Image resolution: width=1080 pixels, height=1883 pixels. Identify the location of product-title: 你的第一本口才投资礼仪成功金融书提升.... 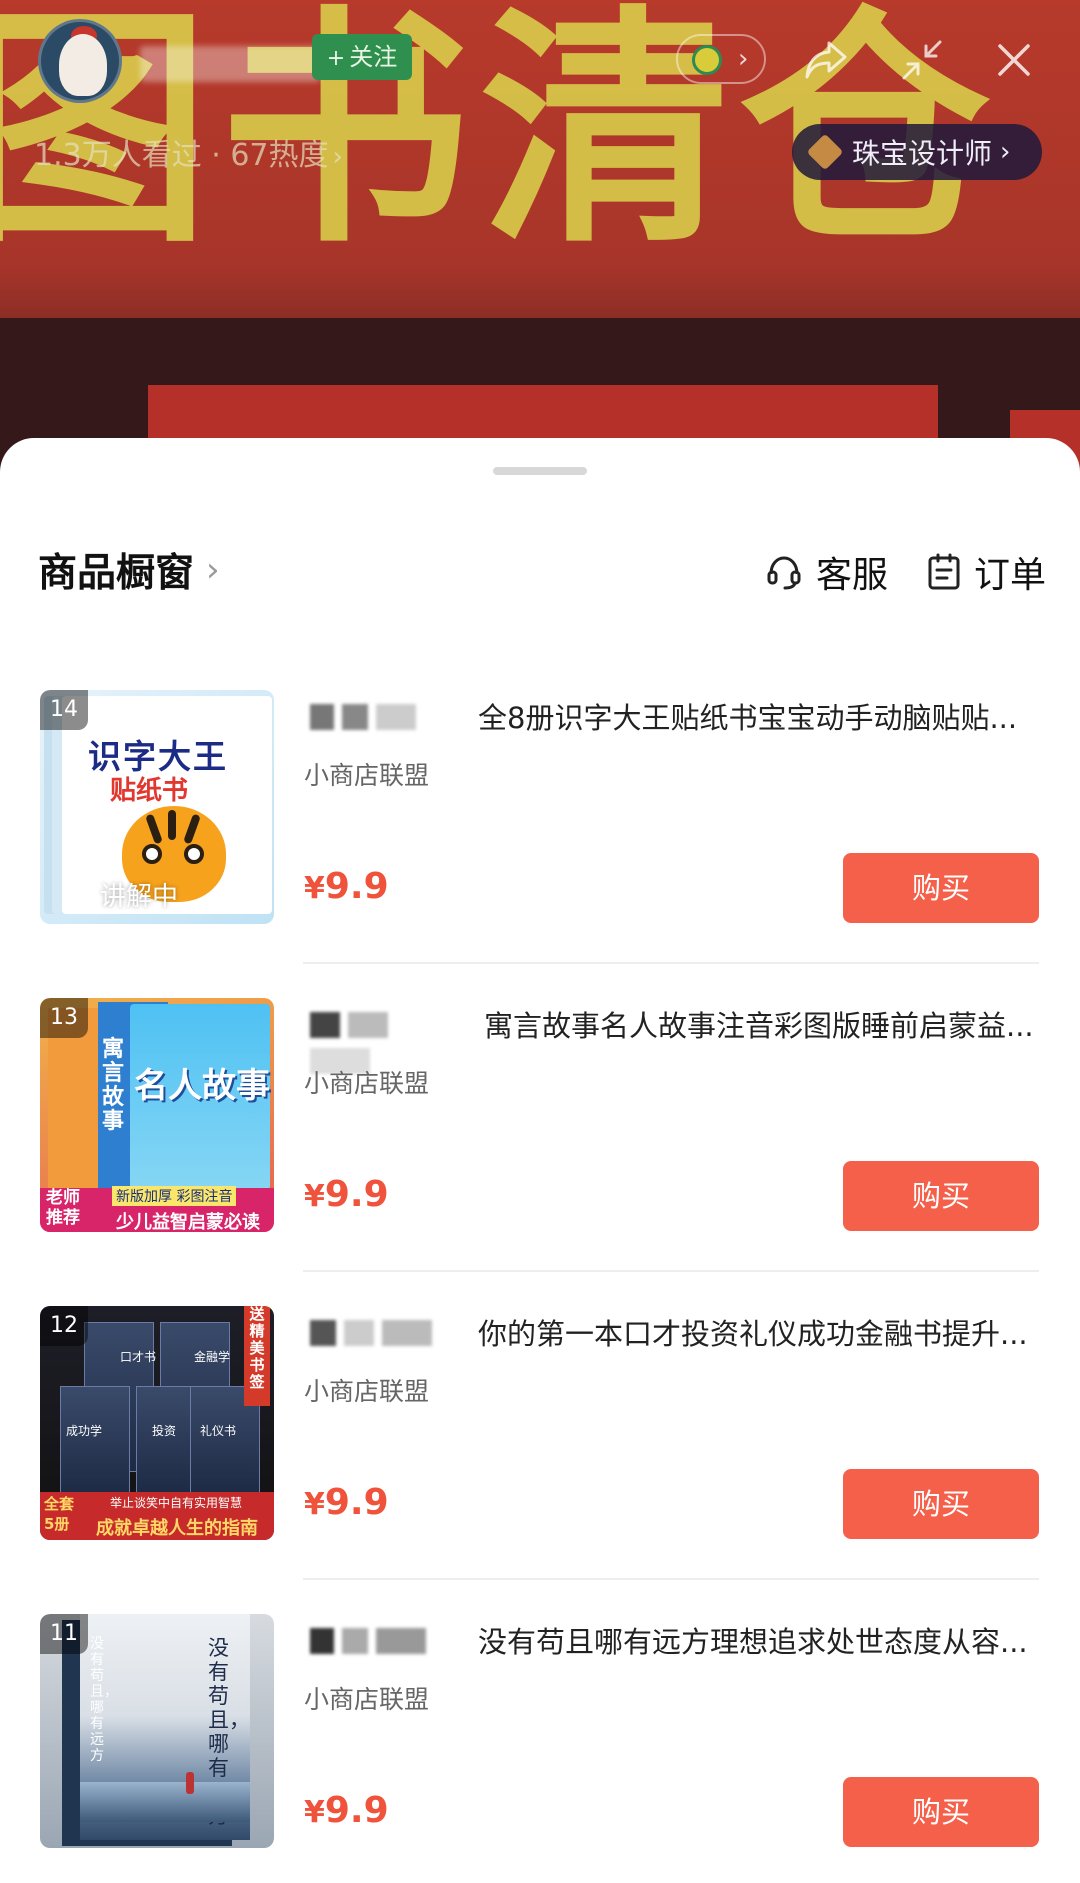
(758, 1334).